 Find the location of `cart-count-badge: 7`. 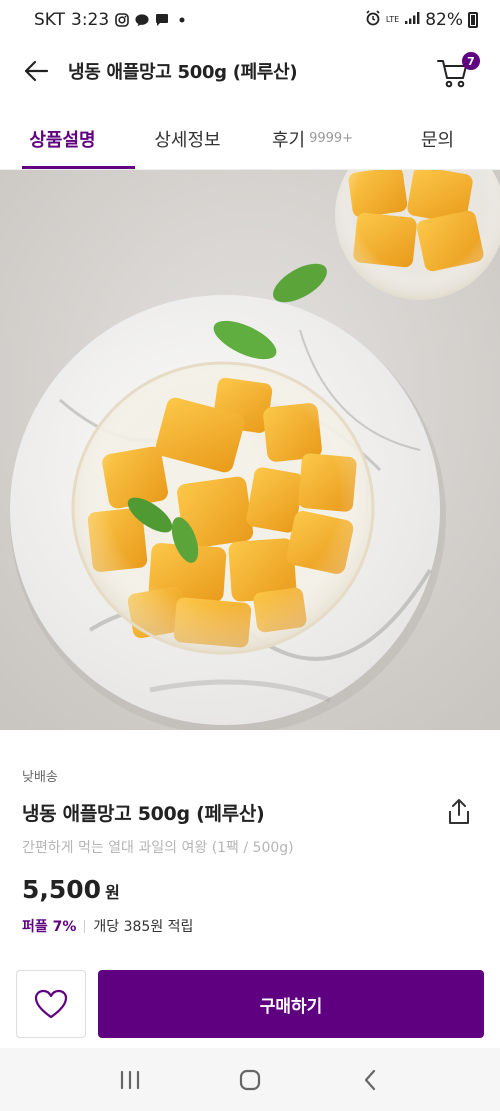

cart-count-badge: 7 is located at coordinates (471, 61).